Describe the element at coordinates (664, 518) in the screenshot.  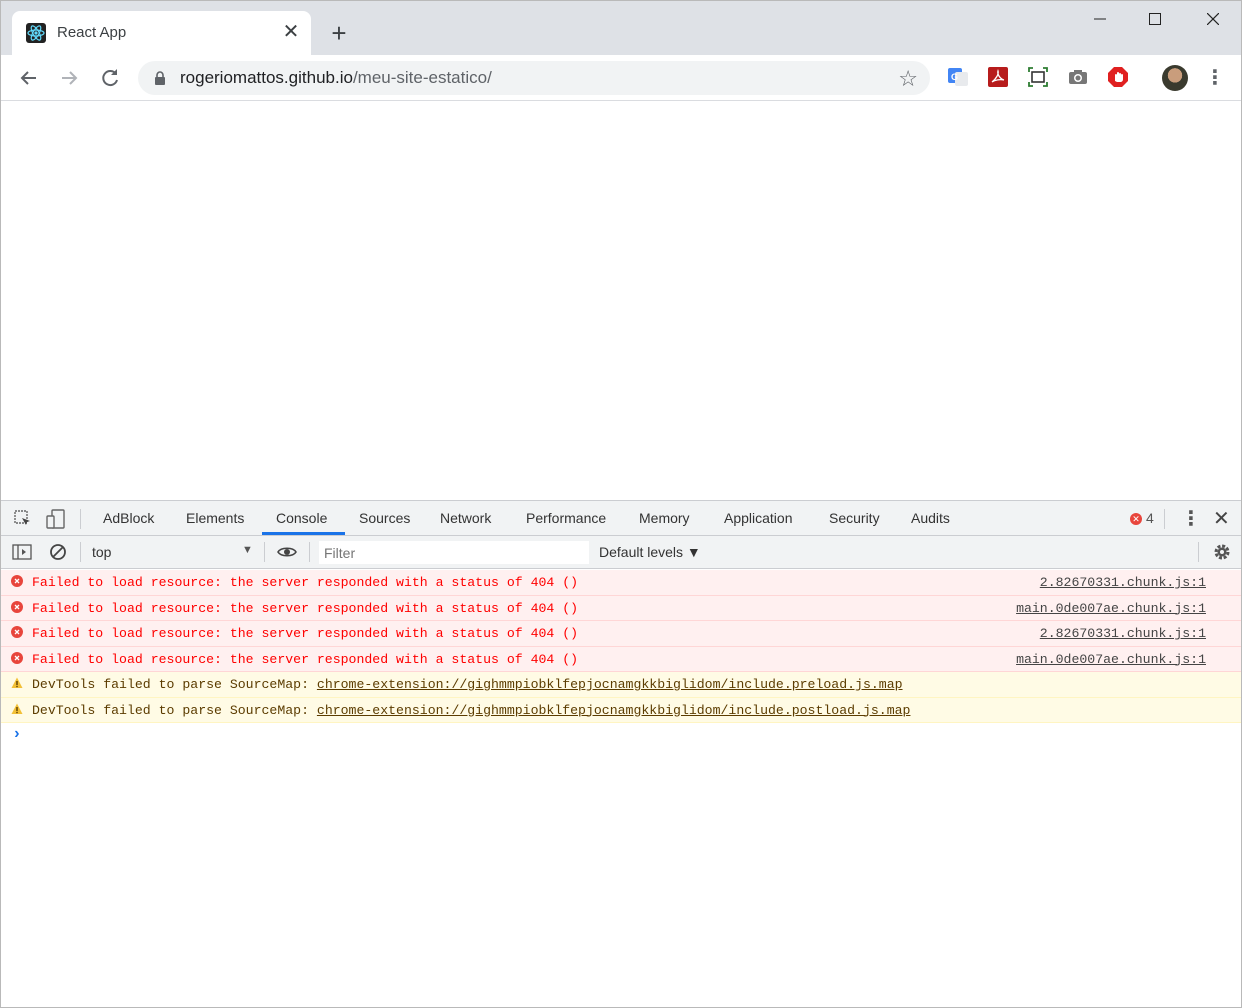
I see `tab-memory: Memory` at that location.